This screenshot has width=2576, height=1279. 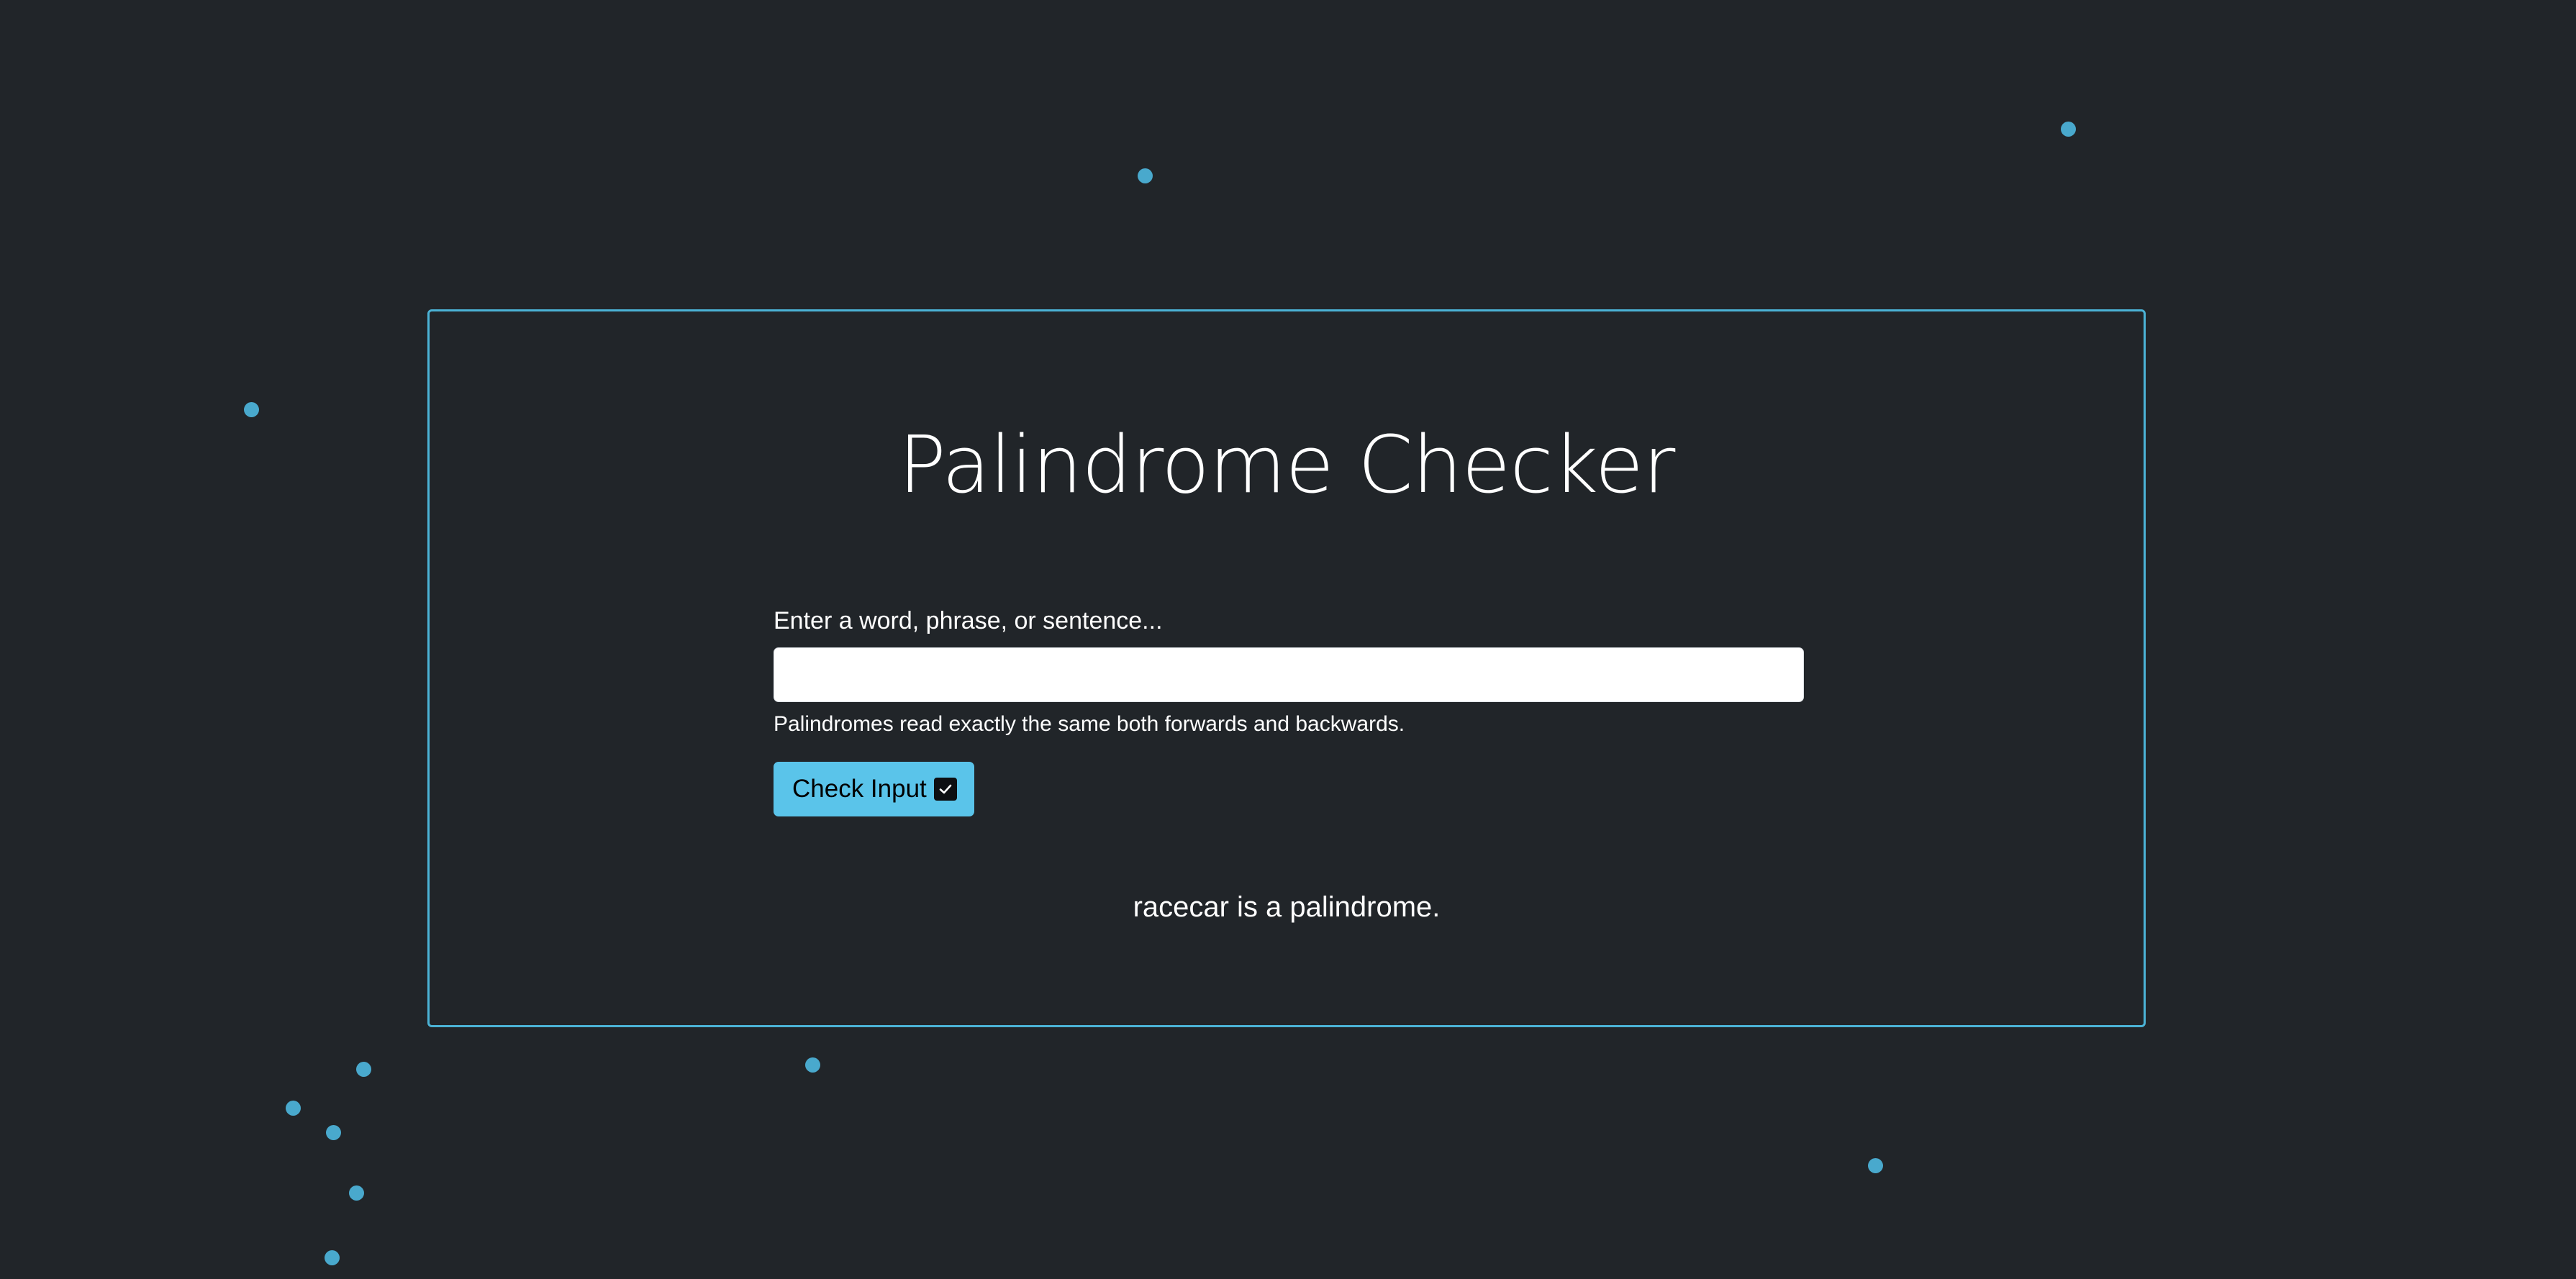 I want to click on text-input, so click(x=1289, y=674).